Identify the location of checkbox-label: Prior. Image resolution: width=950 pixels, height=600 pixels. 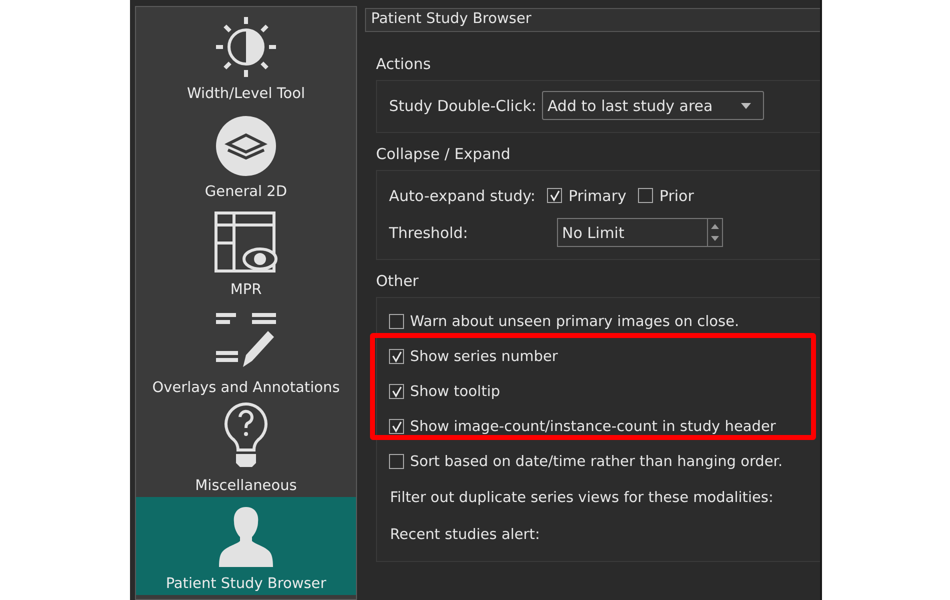
(676, 195).